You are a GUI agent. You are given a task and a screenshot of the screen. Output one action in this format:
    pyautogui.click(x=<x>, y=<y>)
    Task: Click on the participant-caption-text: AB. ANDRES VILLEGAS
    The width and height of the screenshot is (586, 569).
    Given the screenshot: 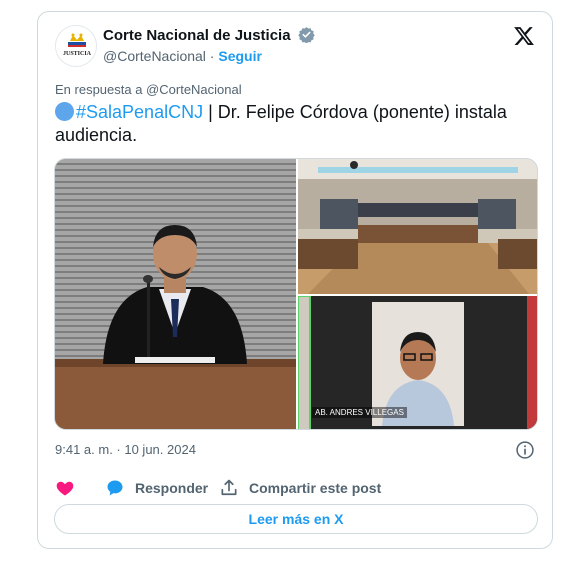 What is the action you would take?
    pyautogui.click(x=359, y=412)
    